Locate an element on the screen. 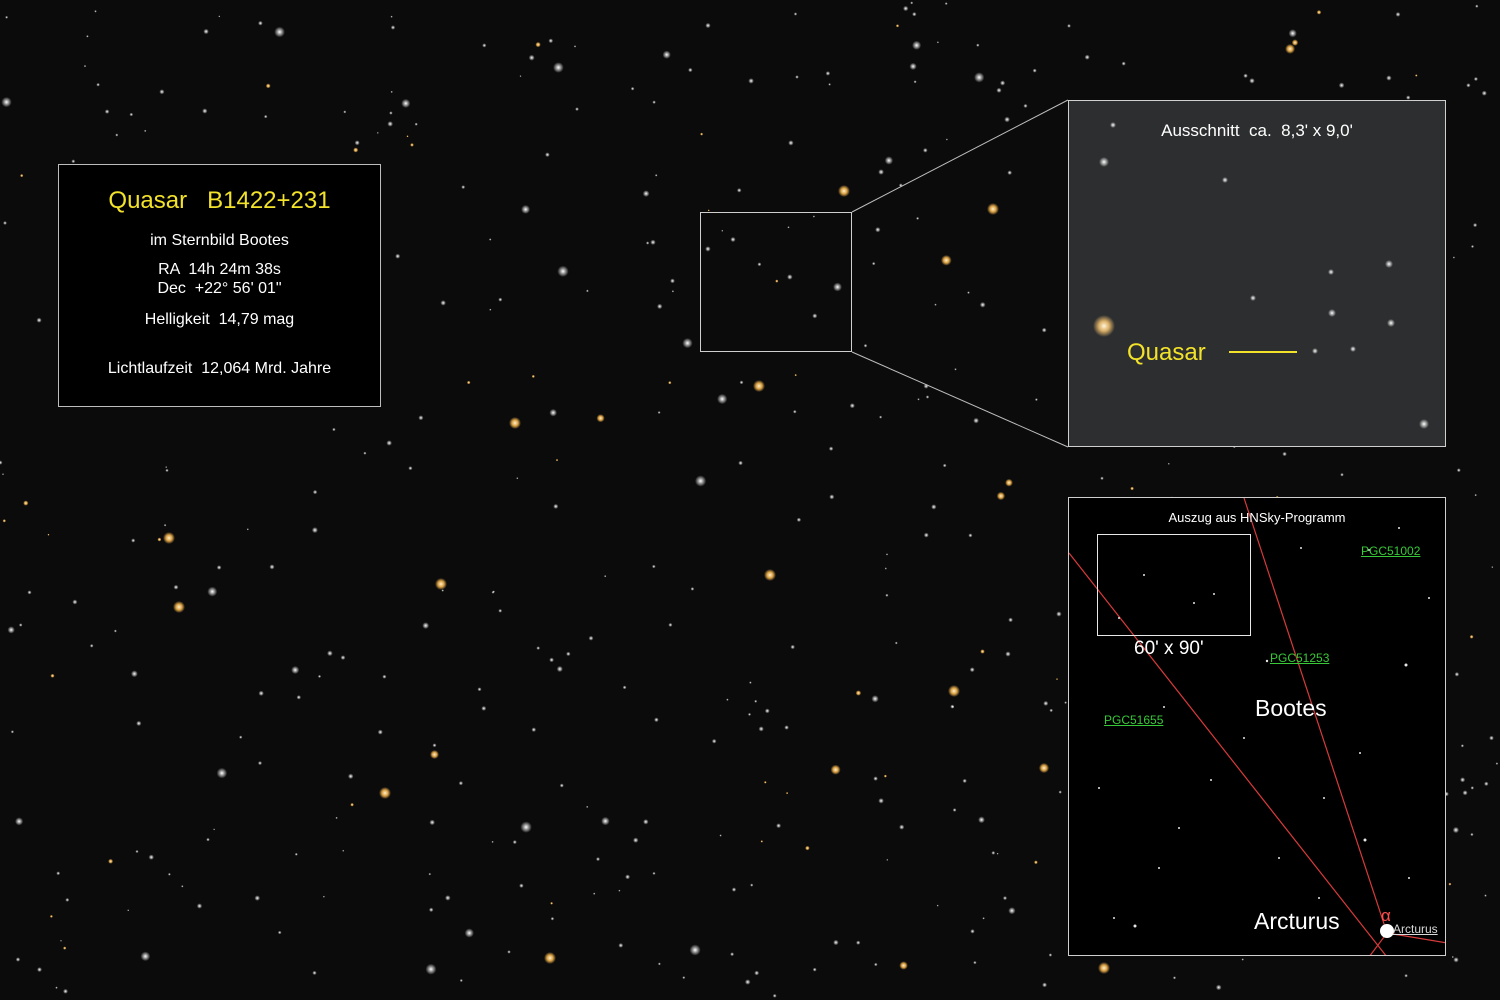  alpha-symbol: α is located at coordinates (1386, 915).